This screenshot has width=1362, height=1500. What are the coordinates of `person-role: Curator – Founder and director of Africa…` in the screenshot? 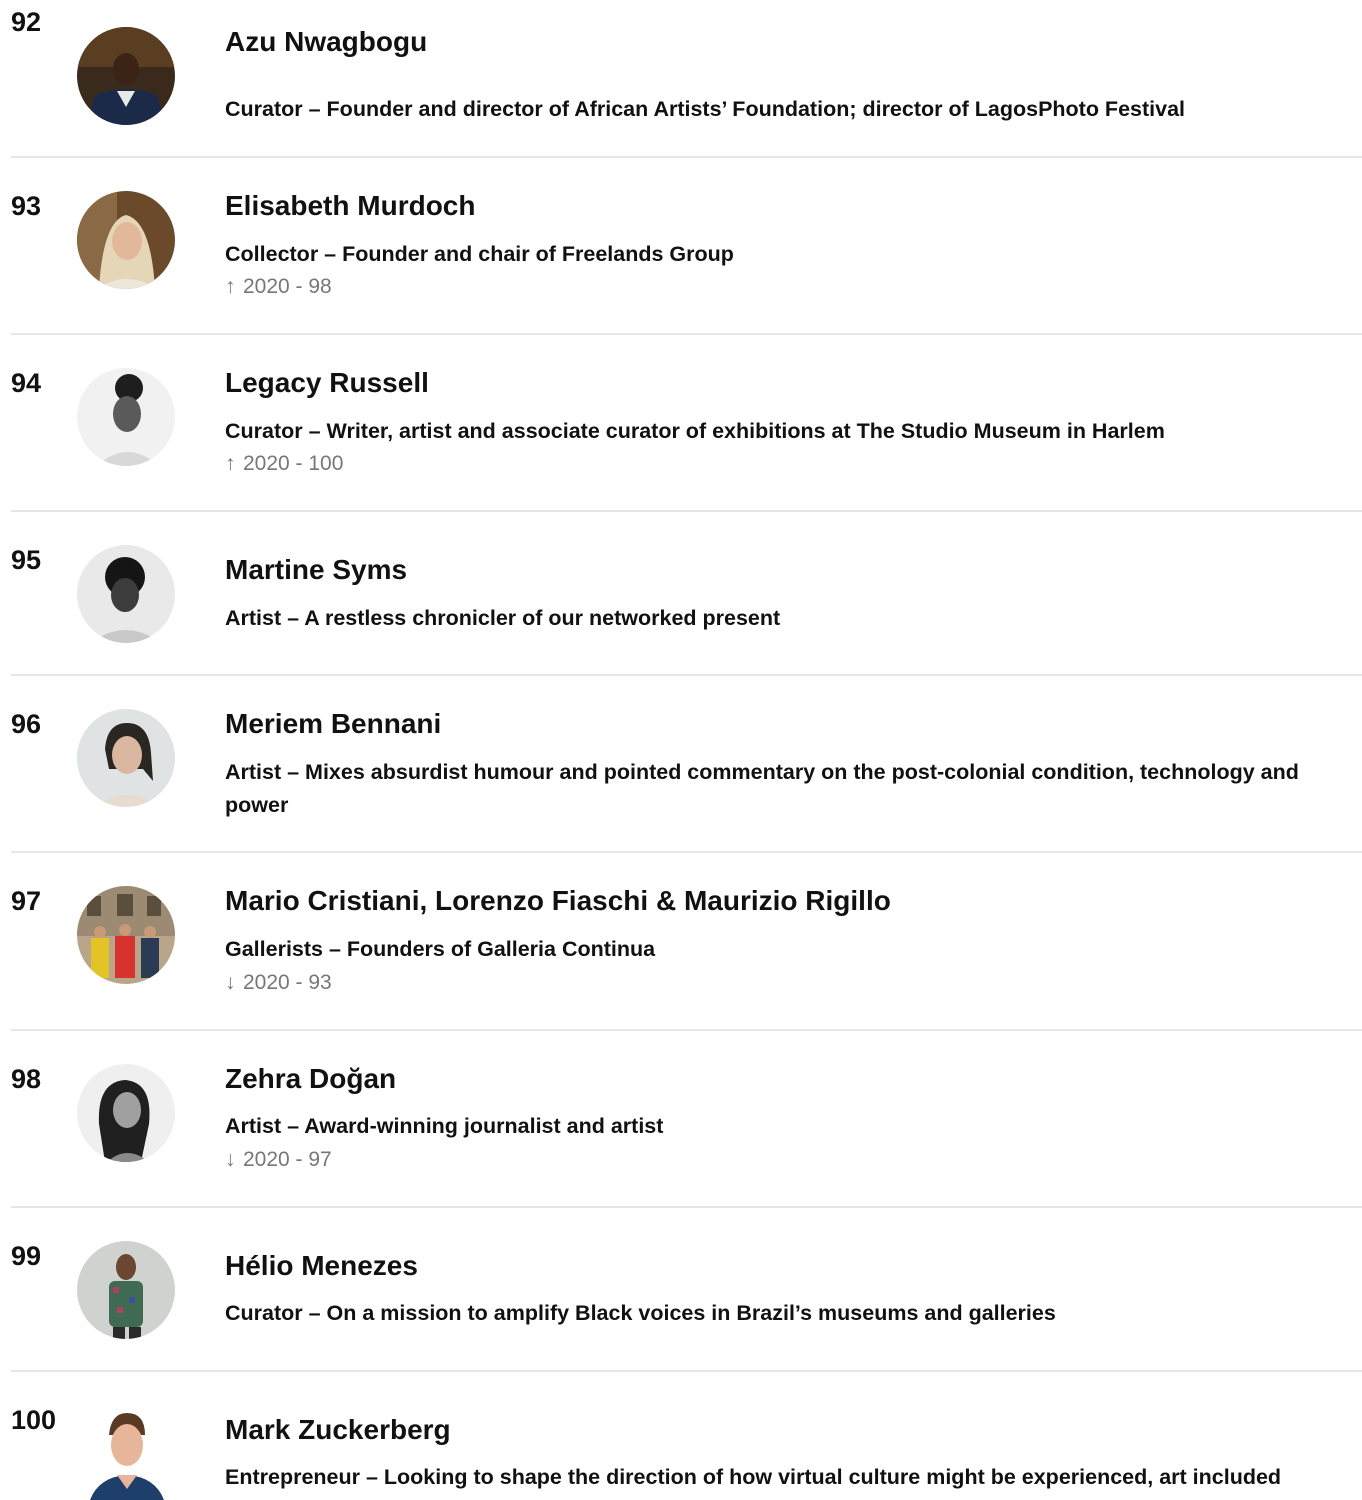 It's located at (705, 109).